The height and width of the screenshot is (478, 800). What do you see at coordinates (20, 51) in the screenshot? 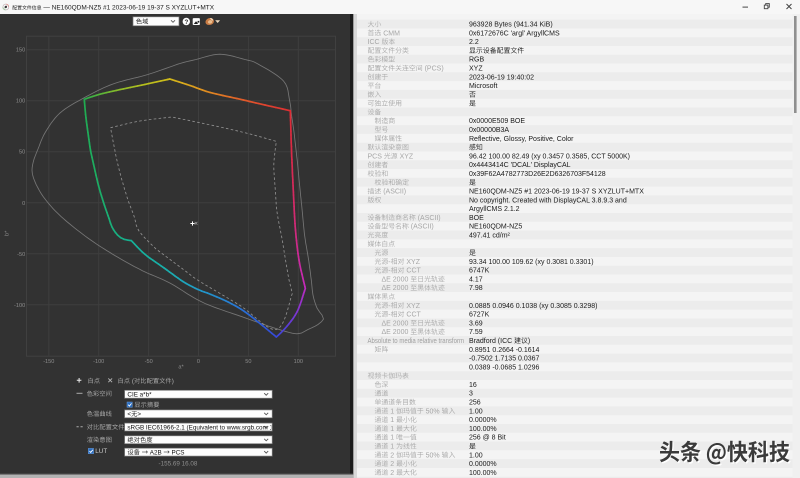
I see `svg-text: 150` at bounding box center [20, 51].